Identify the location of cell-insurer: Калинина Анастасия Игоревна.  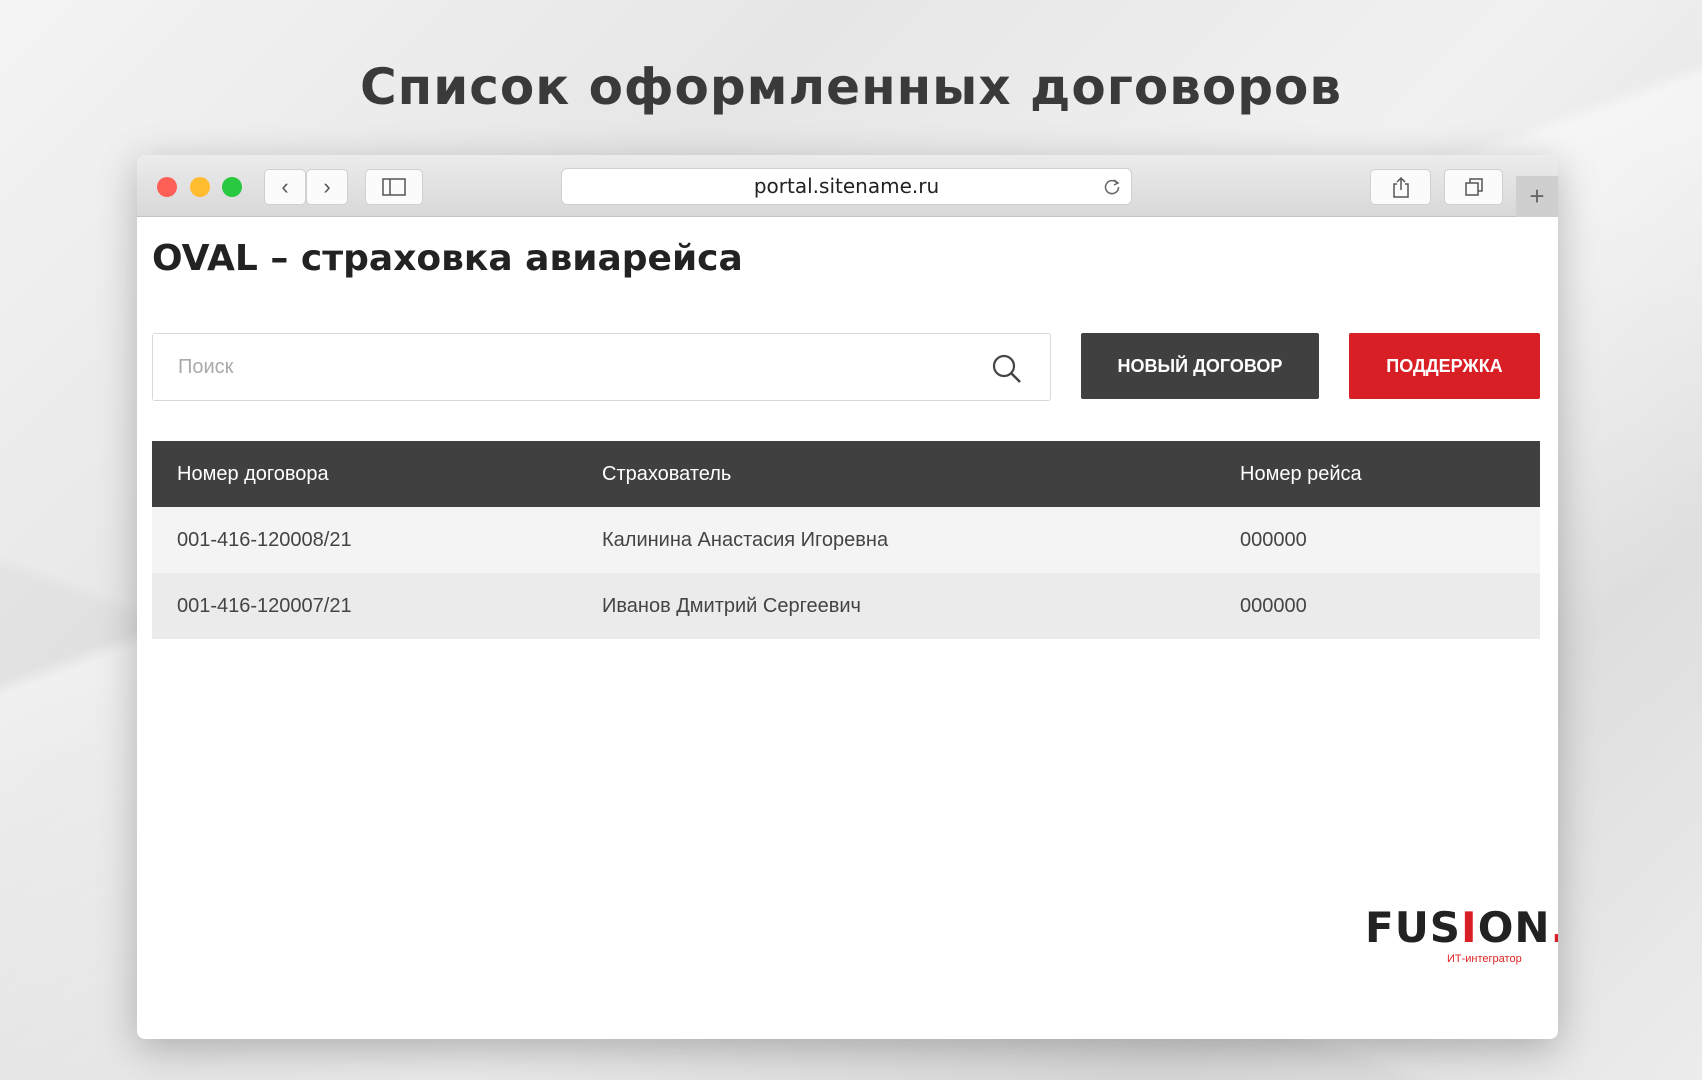
(745, 539).